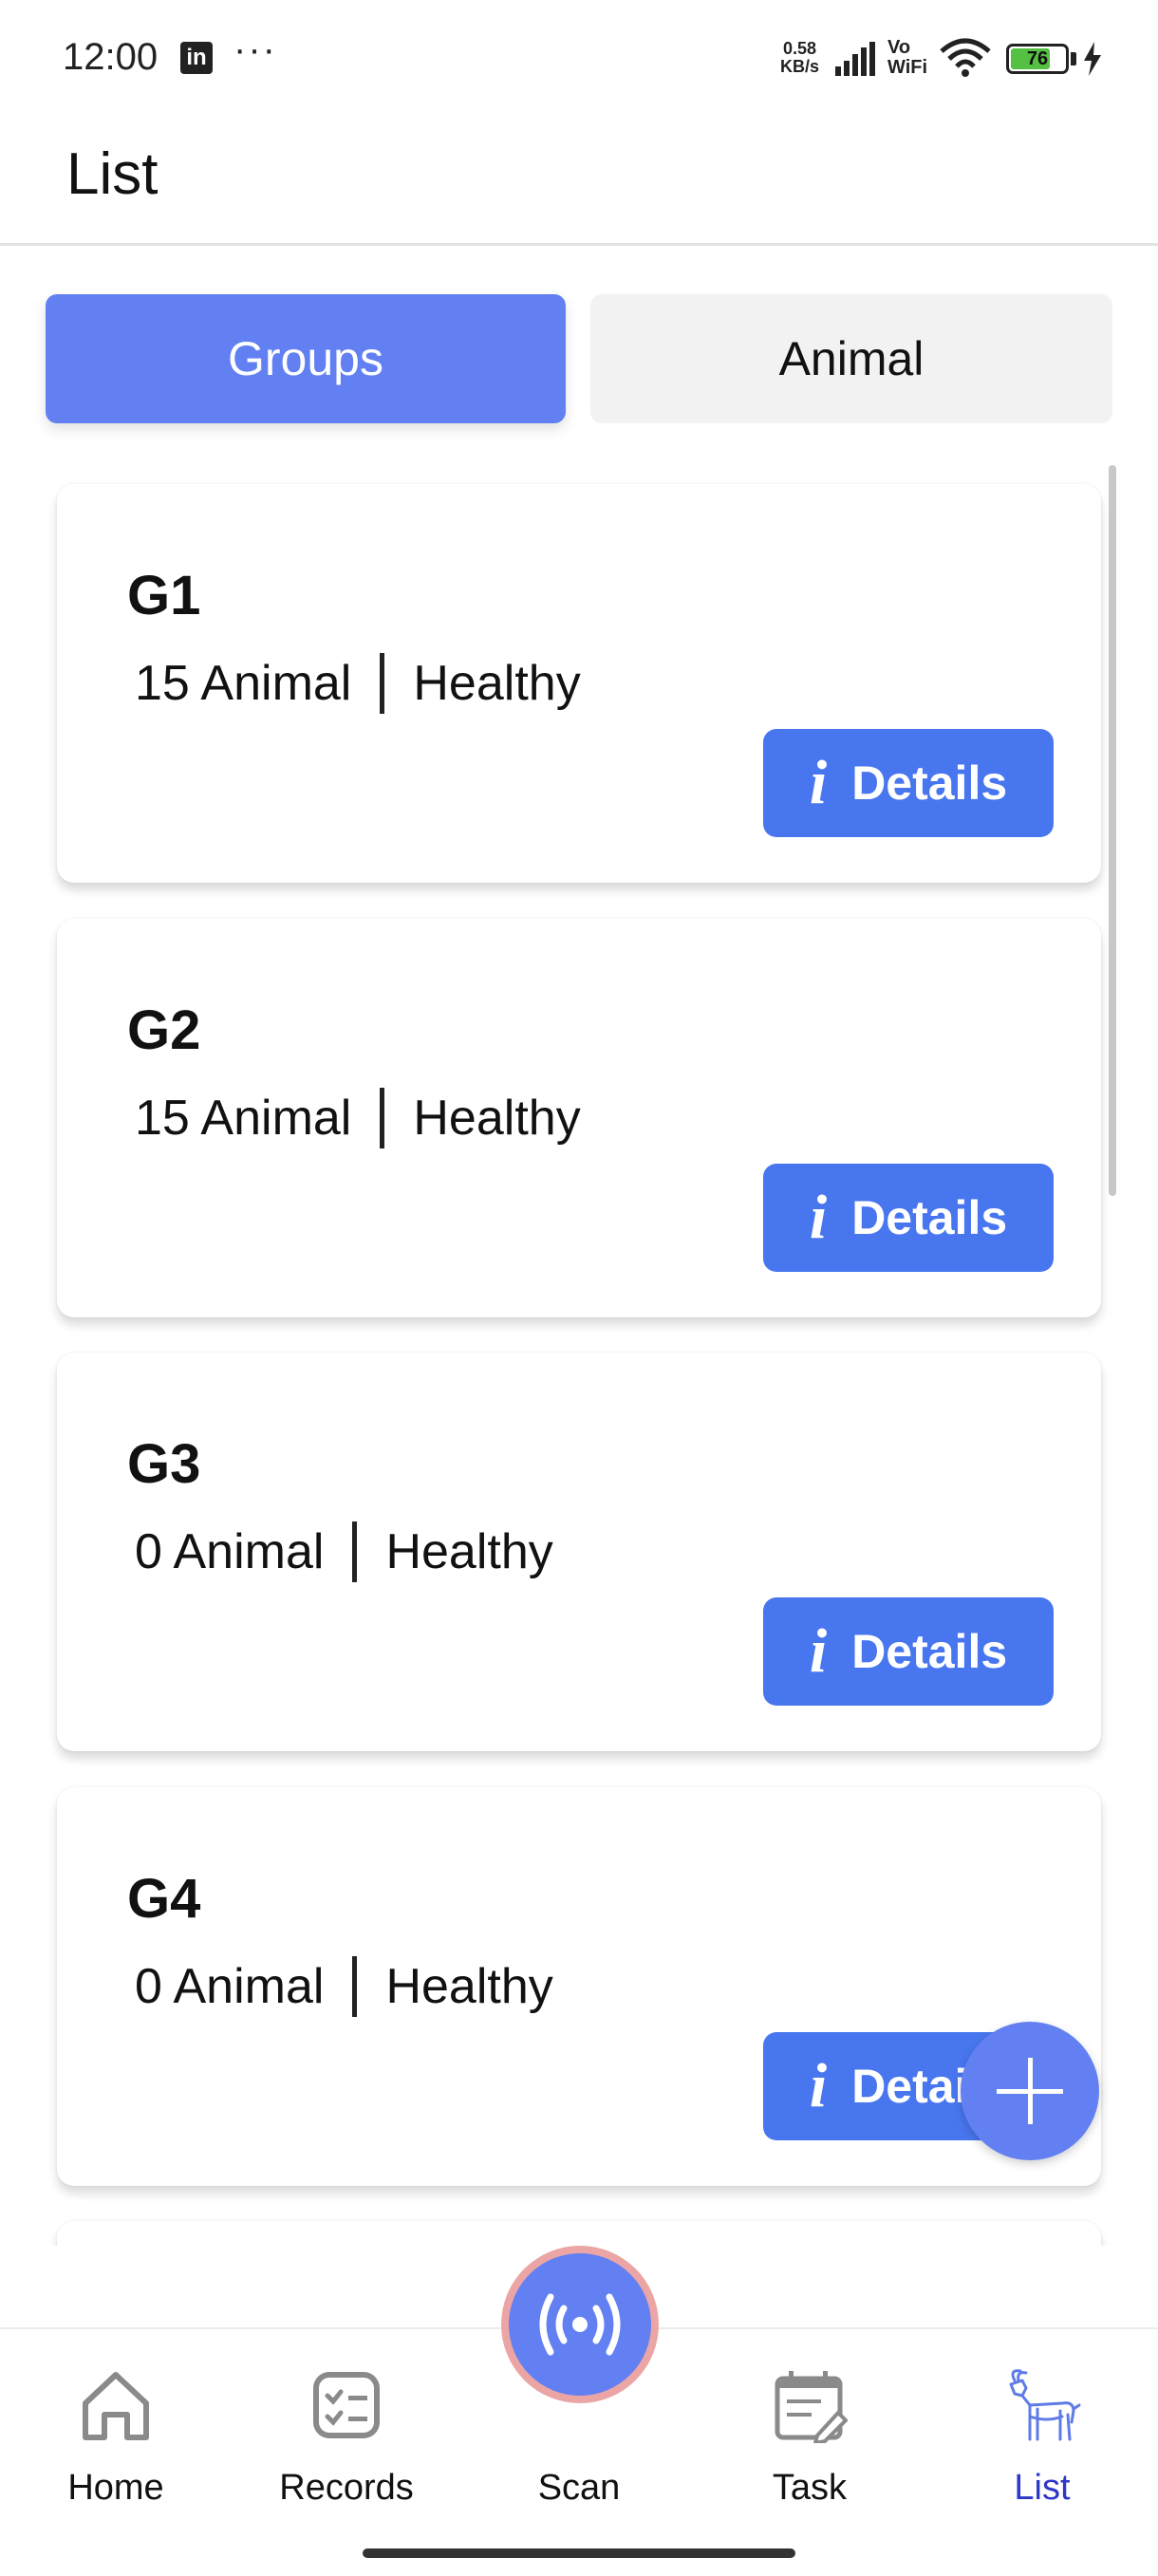 The height and width of the screenshot is (2576, 1158). Describe the element at coordinates (346, 2488) in the screenshot. I see `nav-records-label: Records` at that location.